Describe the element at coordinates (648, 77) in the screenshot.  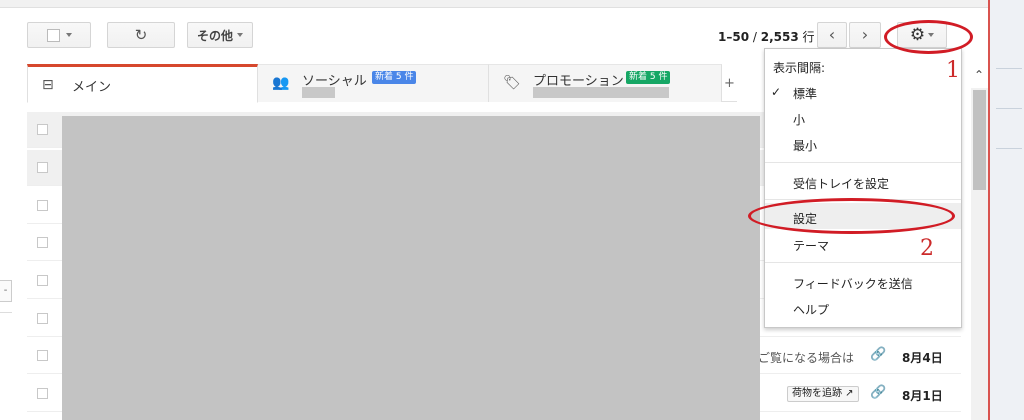
I see `tab-promotions-badge: 新着 5 件` at that location.